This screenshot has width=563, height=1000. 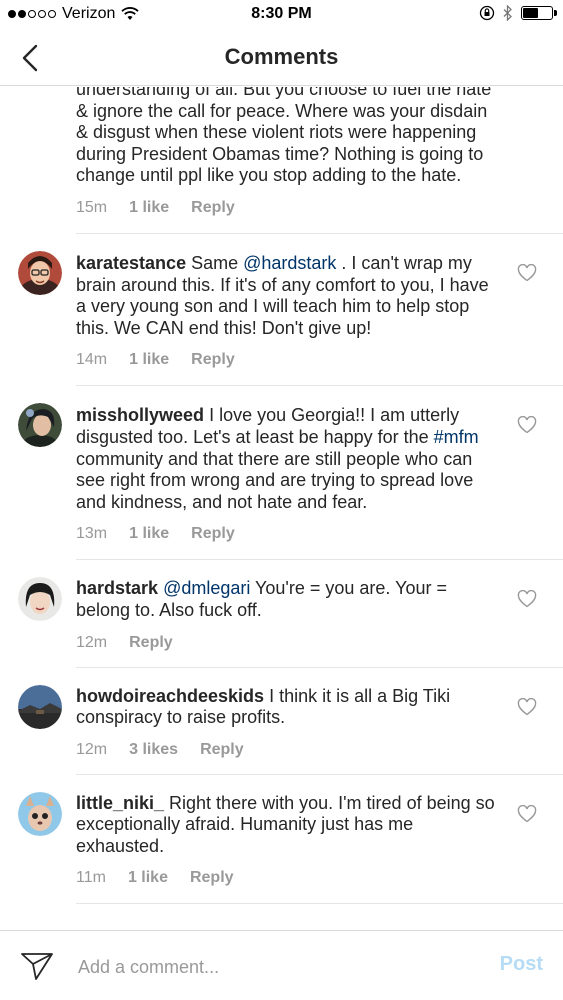 I want to click on post-button: Post, so click(x=521, y=964).